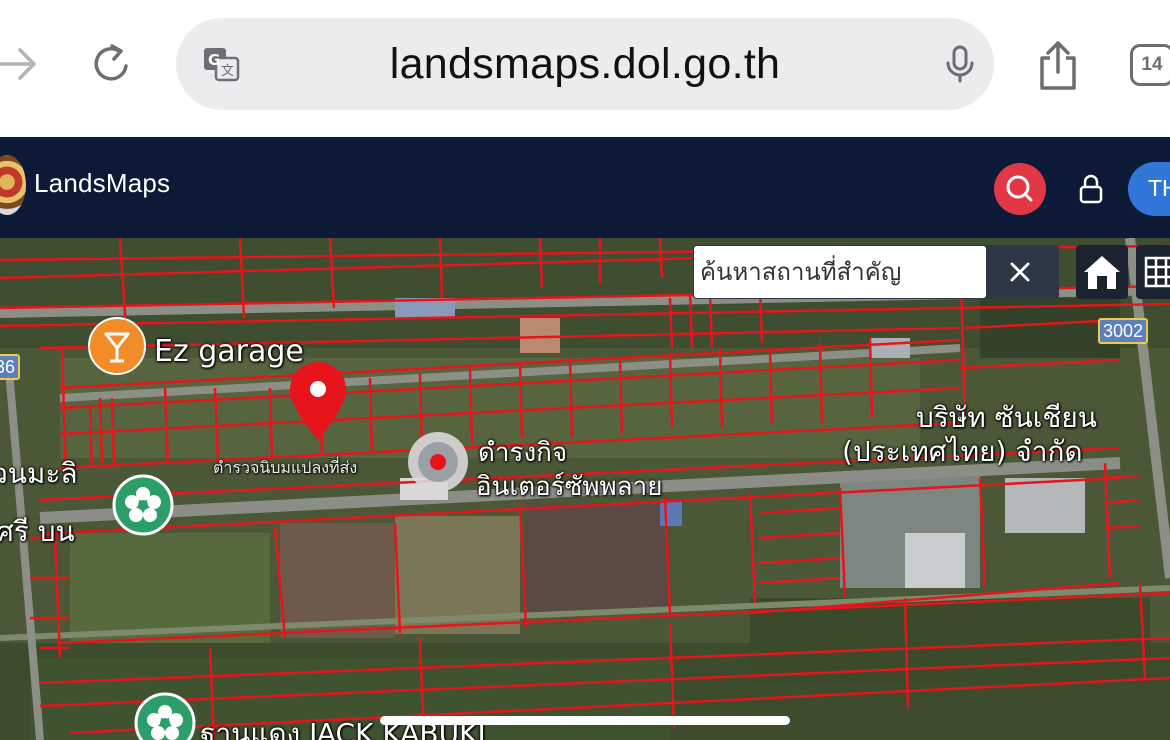 This screenshot has width=1170, height=740. I want to click on road-number-badge: 3002, so click(1123, 331).